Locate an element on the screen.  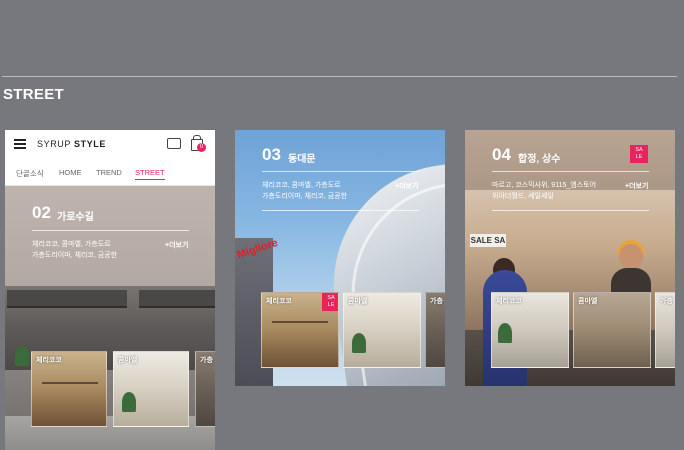
plant-decoration is located at coordinates (22, 356).